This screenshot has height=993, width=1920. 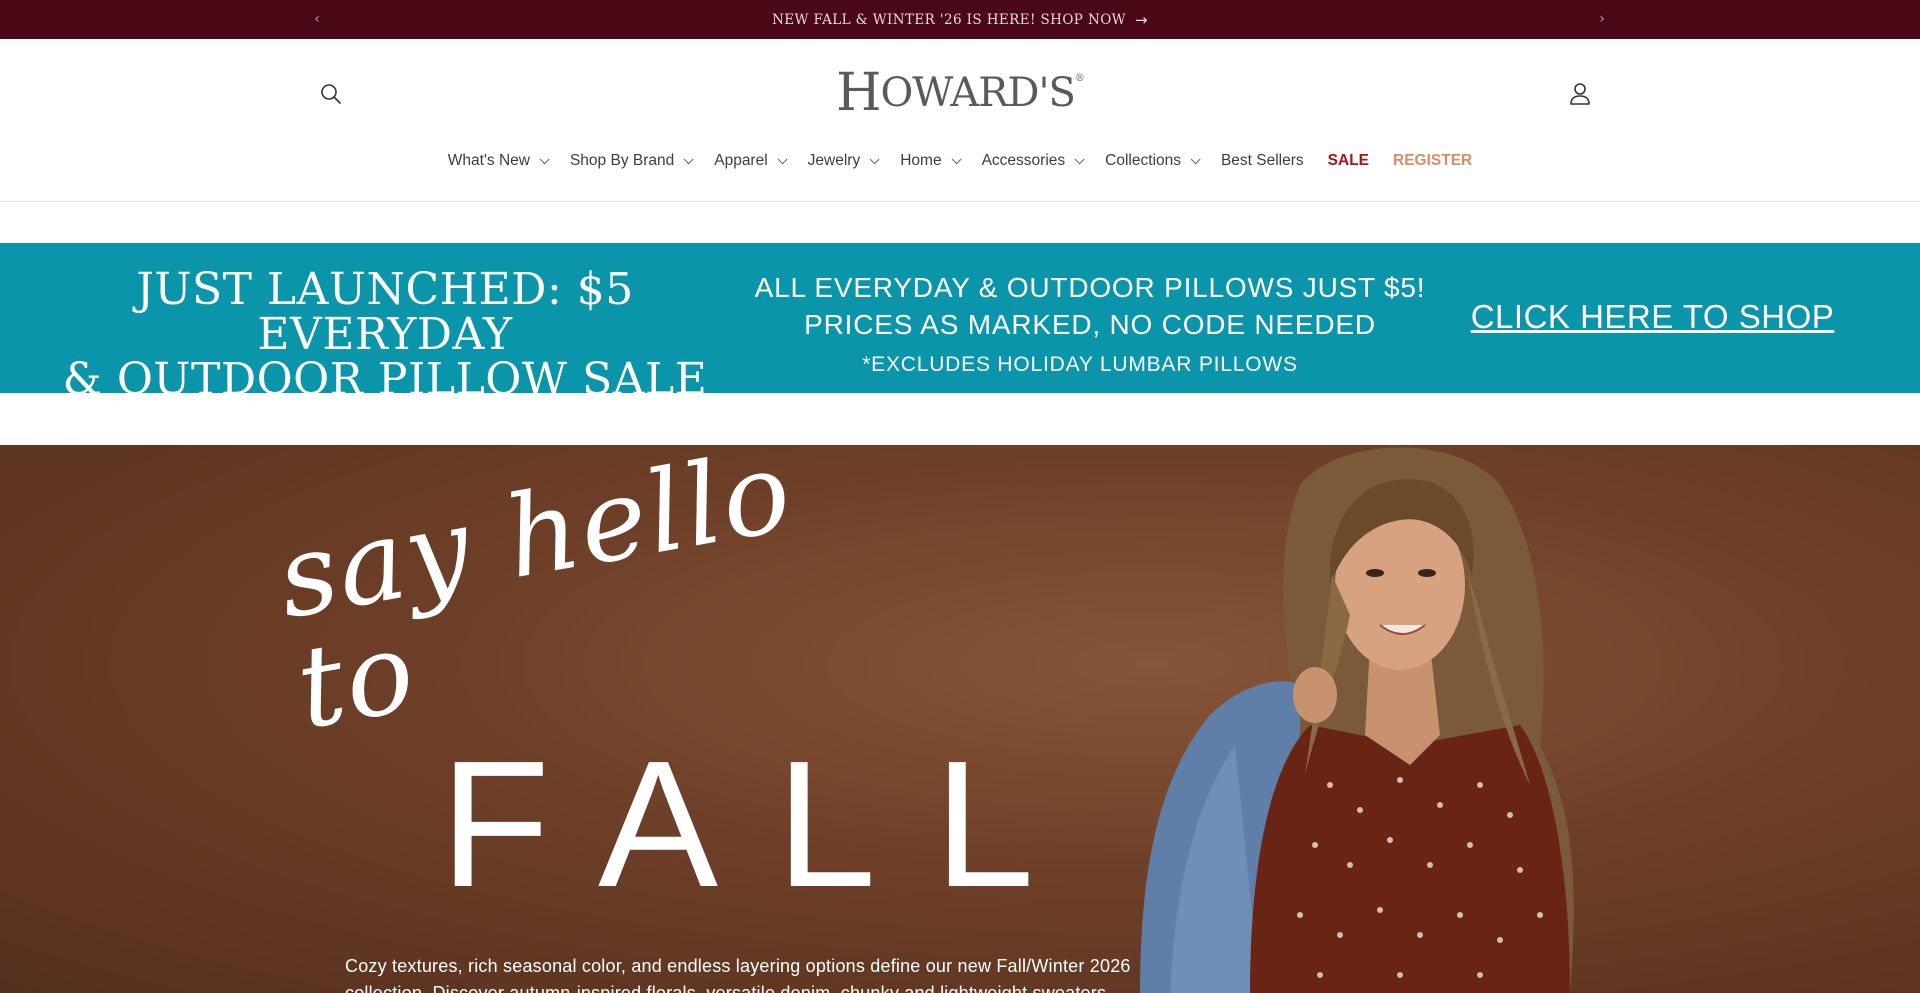 What do you see at coordinates (1357, 720) in the screenshot?
I see `model-photo` at bounding box center [1357, 720].